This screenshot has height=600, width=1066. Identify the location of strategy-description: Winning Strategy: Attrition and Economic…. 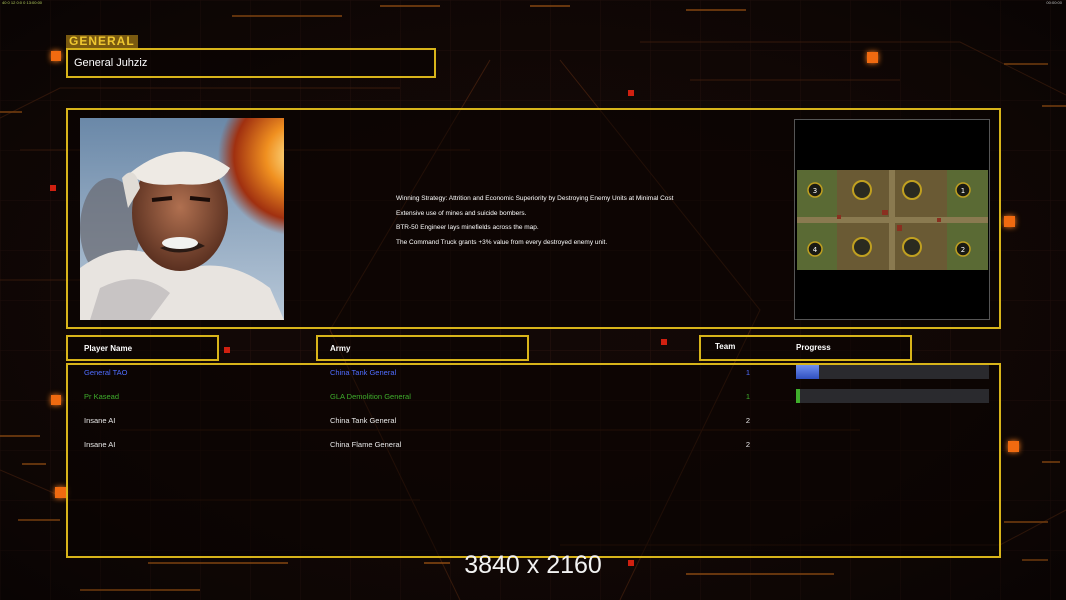
(534, 221).